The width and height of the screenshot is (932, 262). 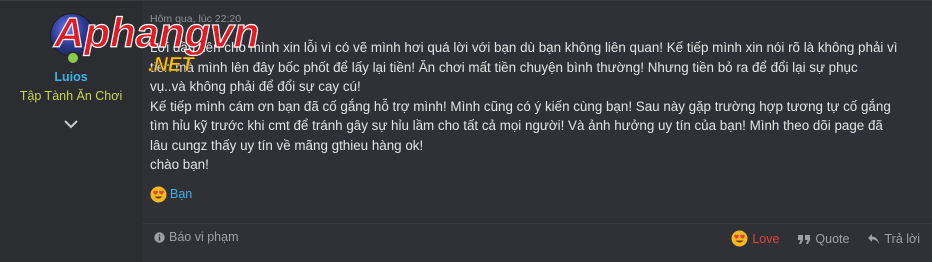 What do you see at coordinates (832, 238) in the screenshot?
I see `quote-label: Quote` at bounding box center [832, 238].